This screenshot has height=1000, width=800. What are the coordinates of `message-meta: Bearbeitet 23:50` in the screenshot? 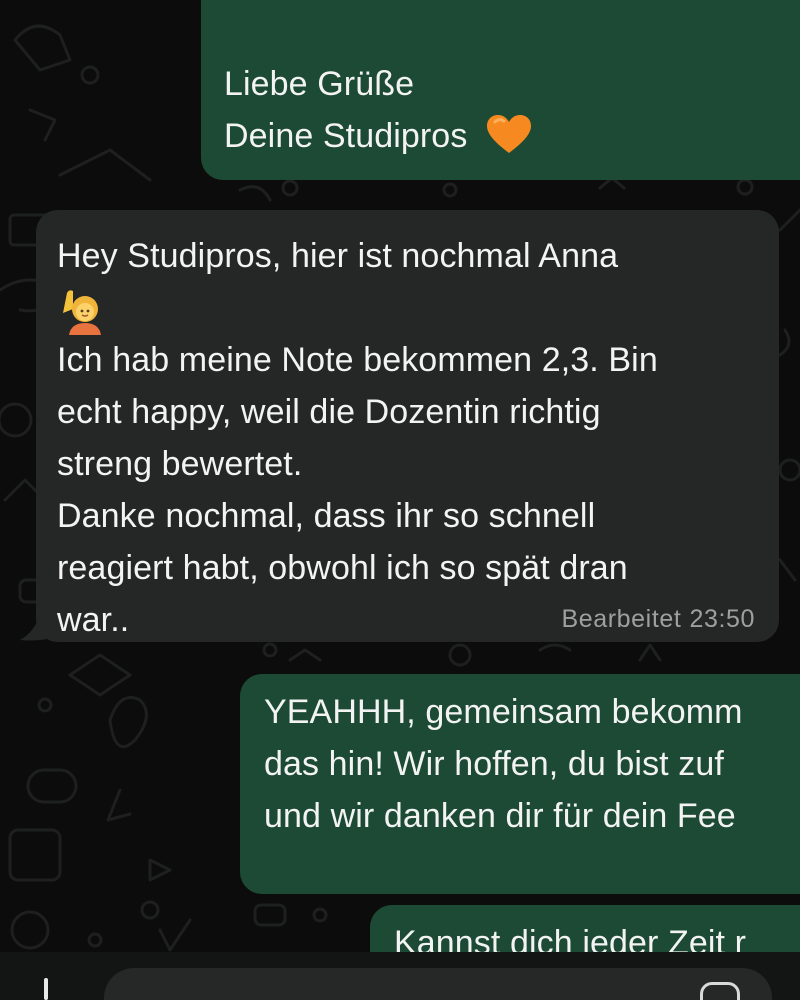 It's located at (658, 619).